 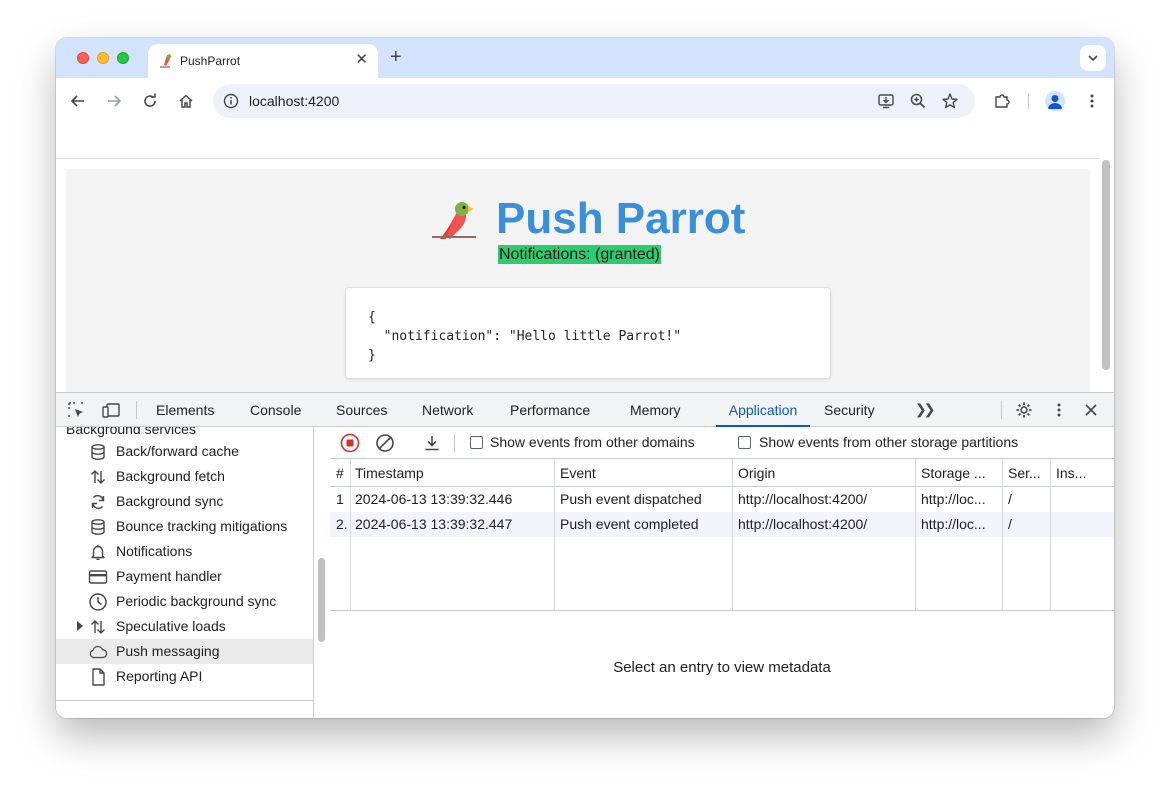 What do you see at coordinates (825, 473) in the screenshot?
I see `column-header-origin: Origin` at bounding box center [825, 473].